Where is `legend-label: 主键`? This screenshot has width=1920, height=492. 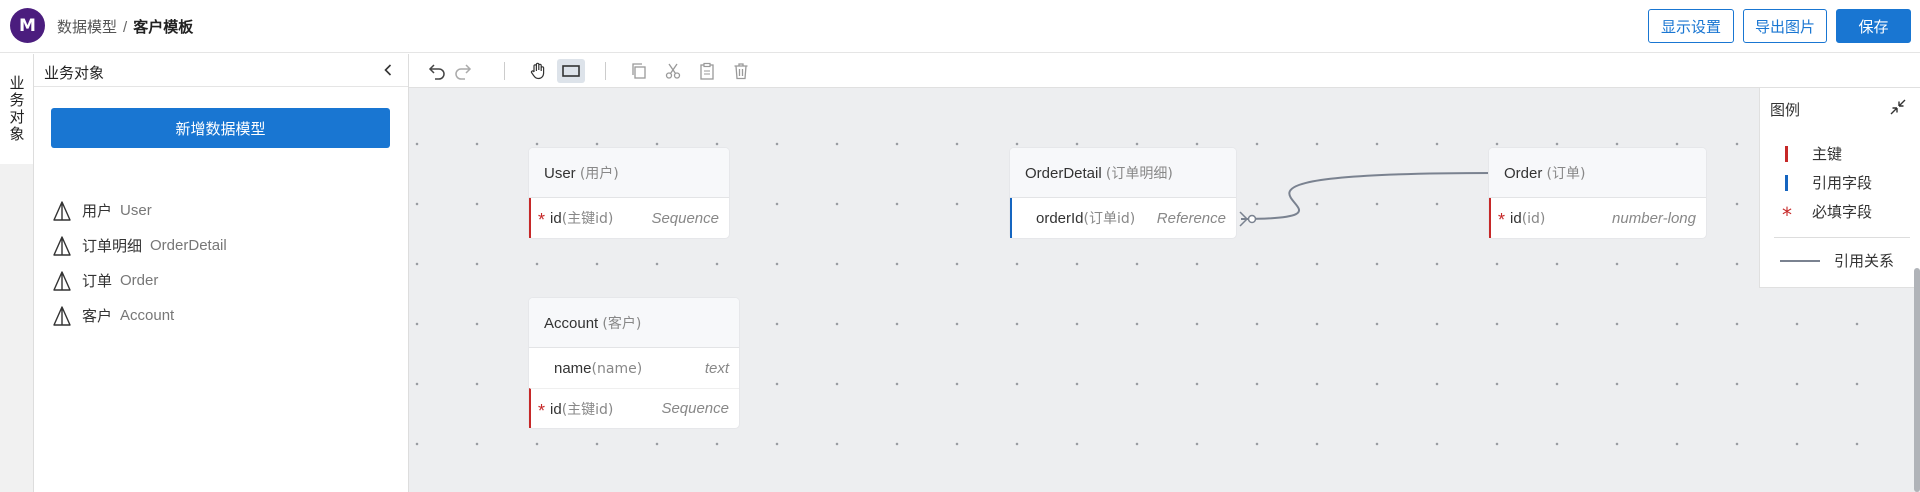 legend-label: 主键 is located at coordinates (1827, 154).